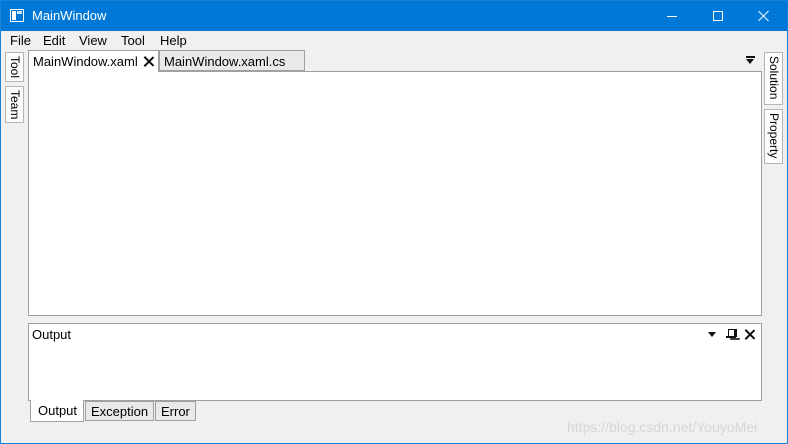  I want to click on maximize-icon, so click(718, 16).